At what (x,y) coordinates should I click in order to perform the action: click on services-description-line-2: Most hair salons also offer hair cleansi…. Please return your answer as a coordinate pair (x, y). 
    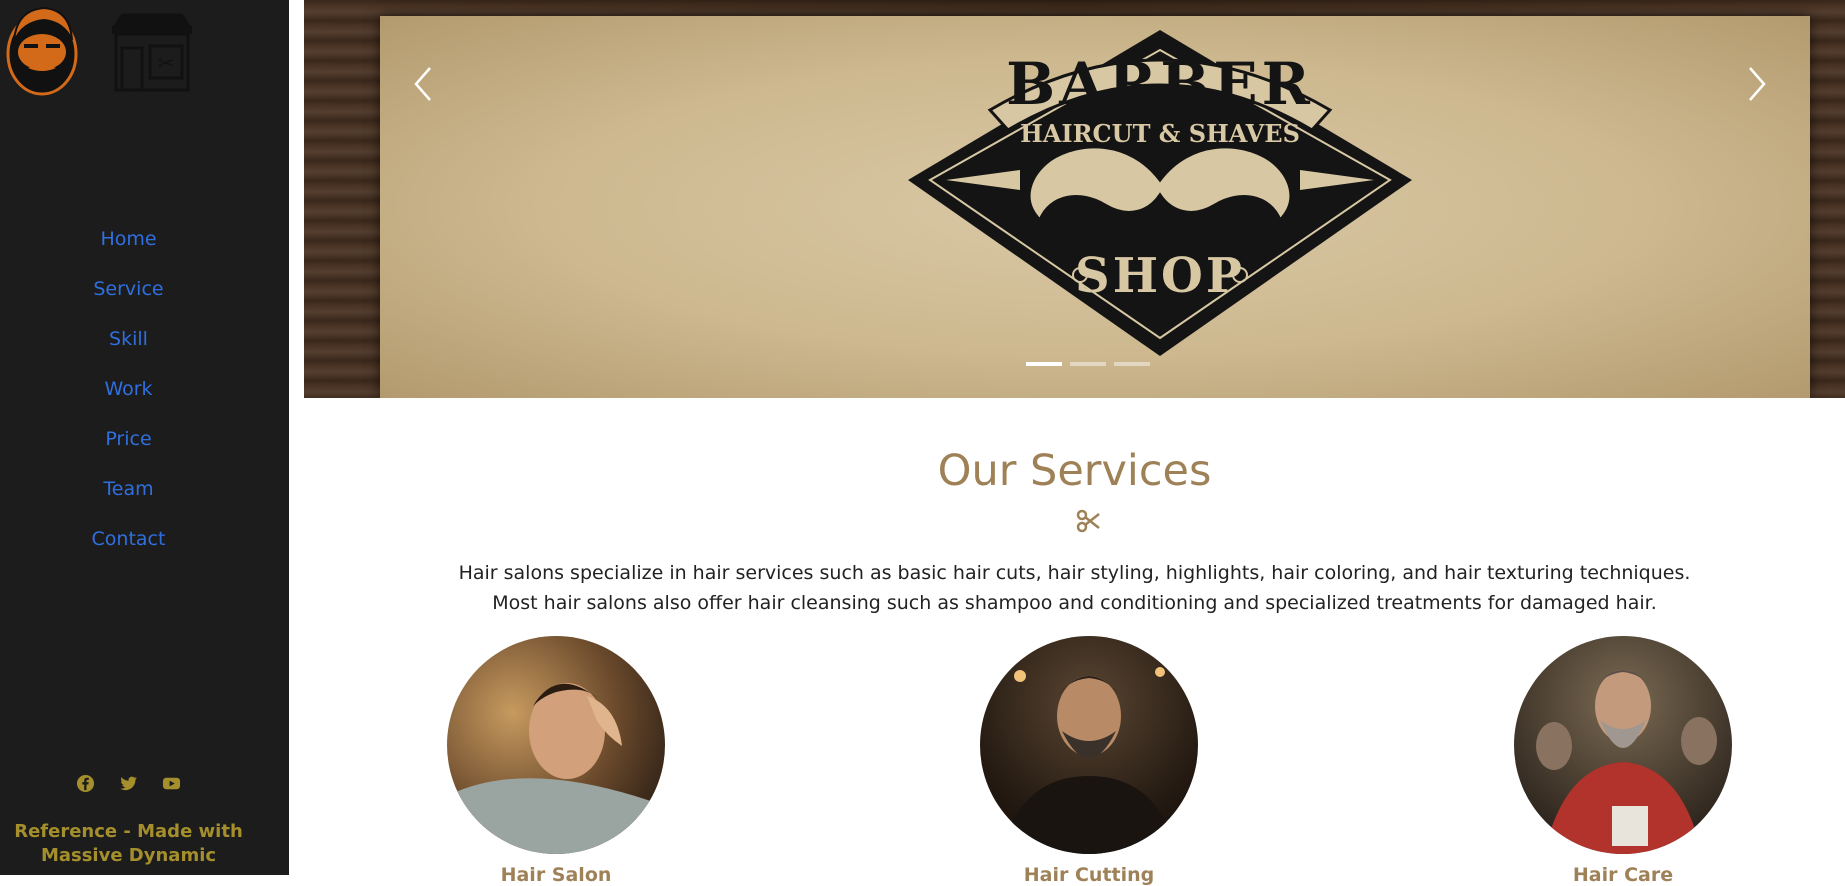
    Looking at the image, I should click on (1074, 603).